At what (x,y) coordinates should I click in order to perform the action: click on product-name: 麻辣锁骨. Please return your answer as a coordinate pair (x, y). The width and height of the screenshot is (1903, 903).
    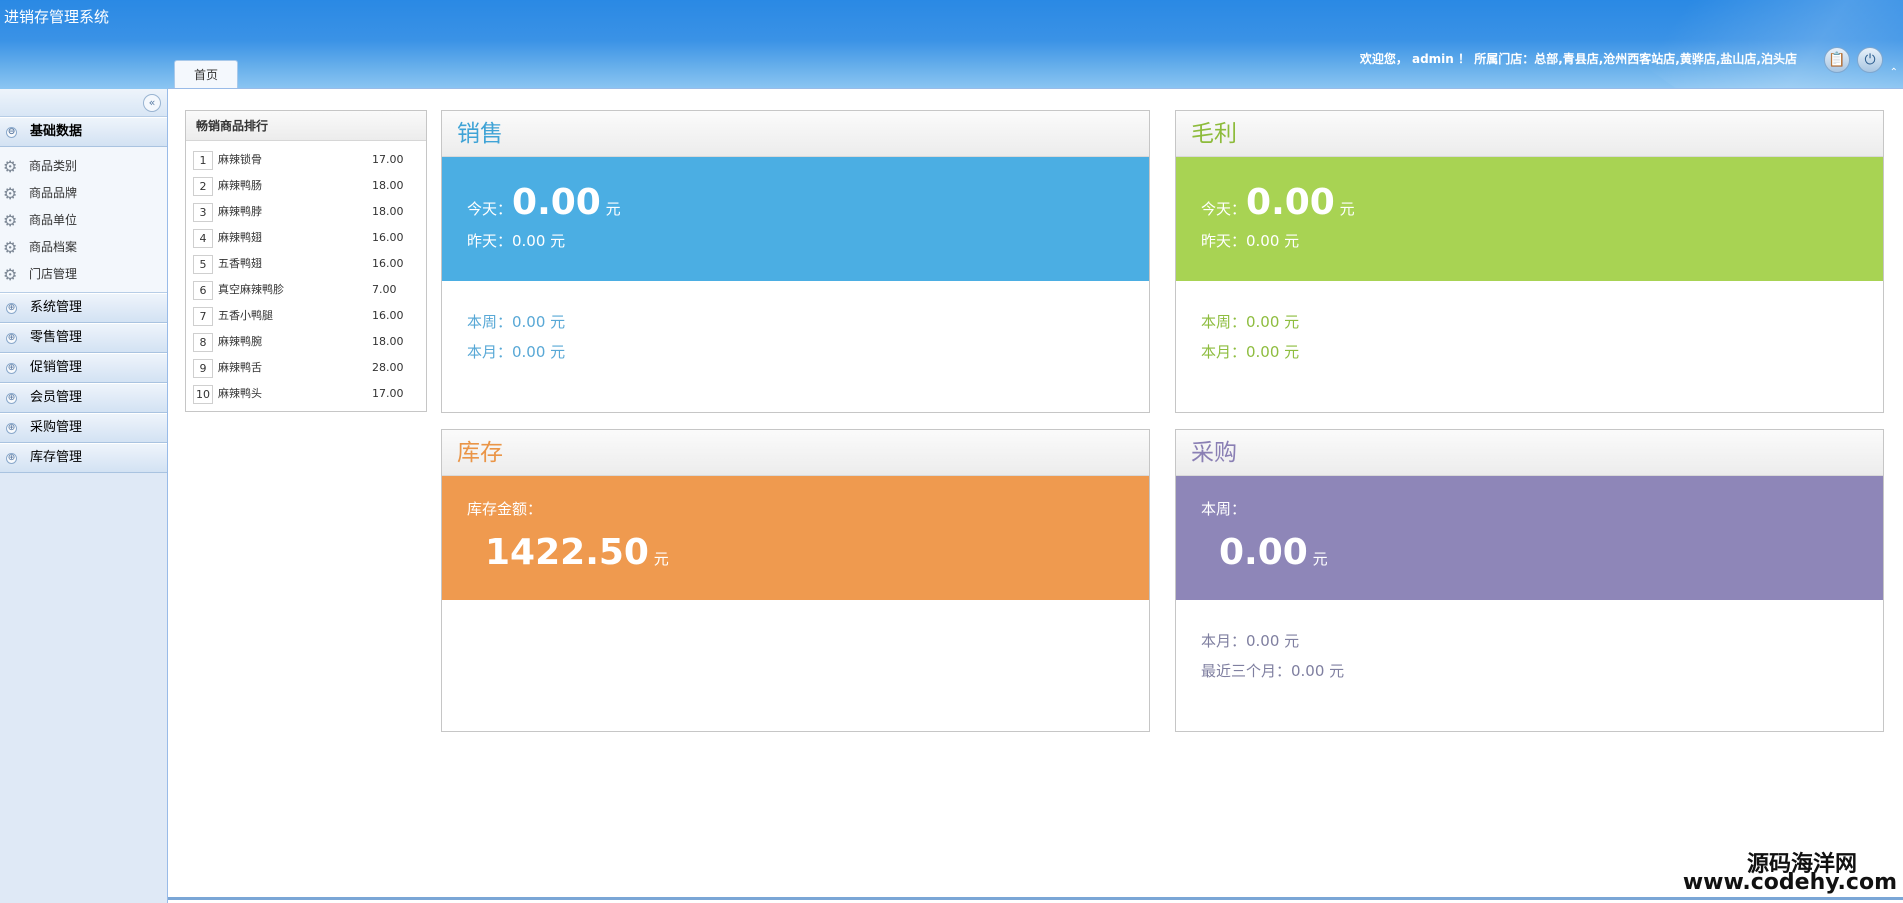
    Looking at the image, I should click on (240, 159).